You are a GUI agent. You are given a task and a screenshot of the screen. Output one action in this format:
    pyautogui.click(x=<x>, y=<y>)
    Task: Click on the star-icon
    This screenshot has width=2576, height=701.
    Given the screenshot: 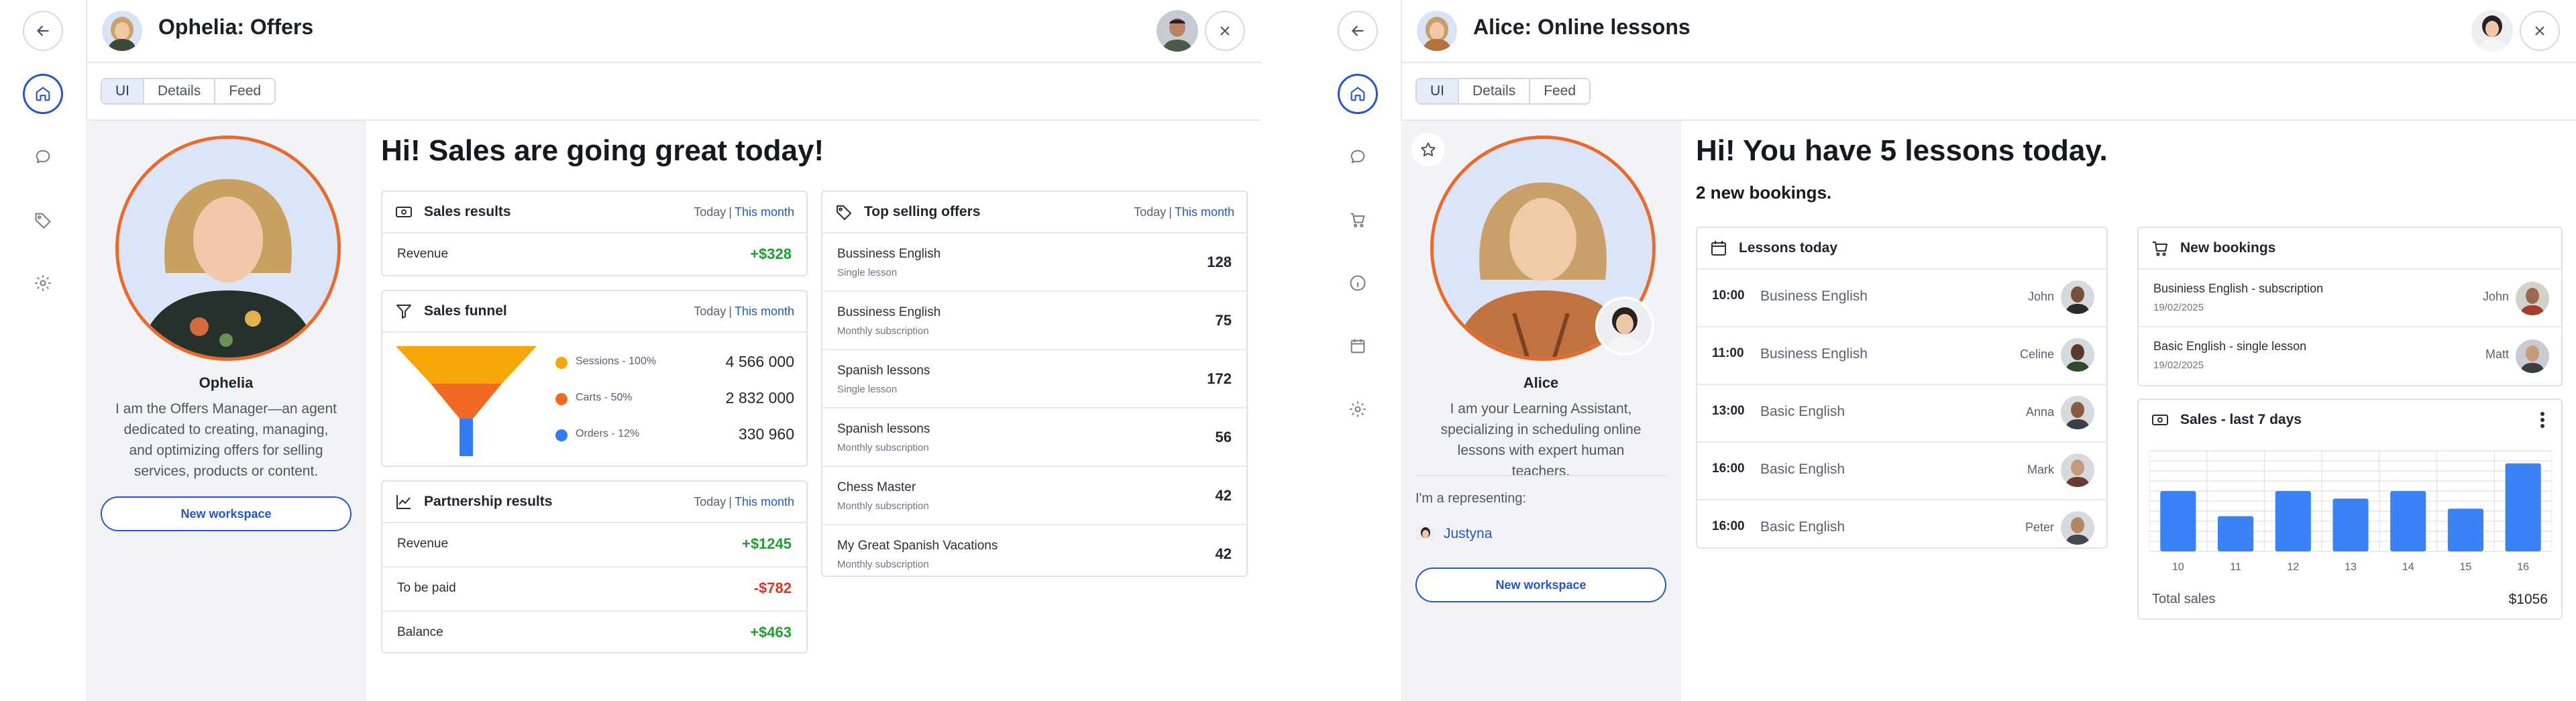 What is the action you would take?
    pyautogui.click(x=1428, y=149)
    